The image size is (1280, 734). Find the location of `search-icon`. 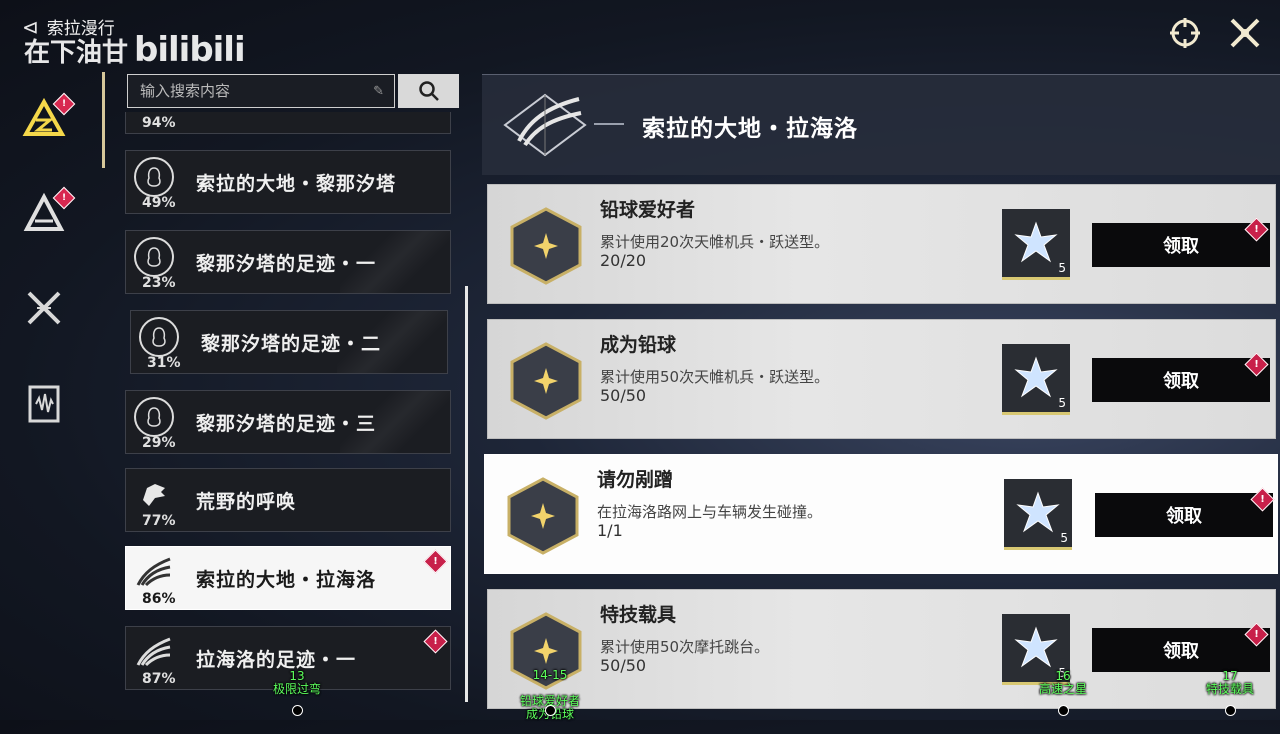

search-icon is located at coordinates (428, 91).